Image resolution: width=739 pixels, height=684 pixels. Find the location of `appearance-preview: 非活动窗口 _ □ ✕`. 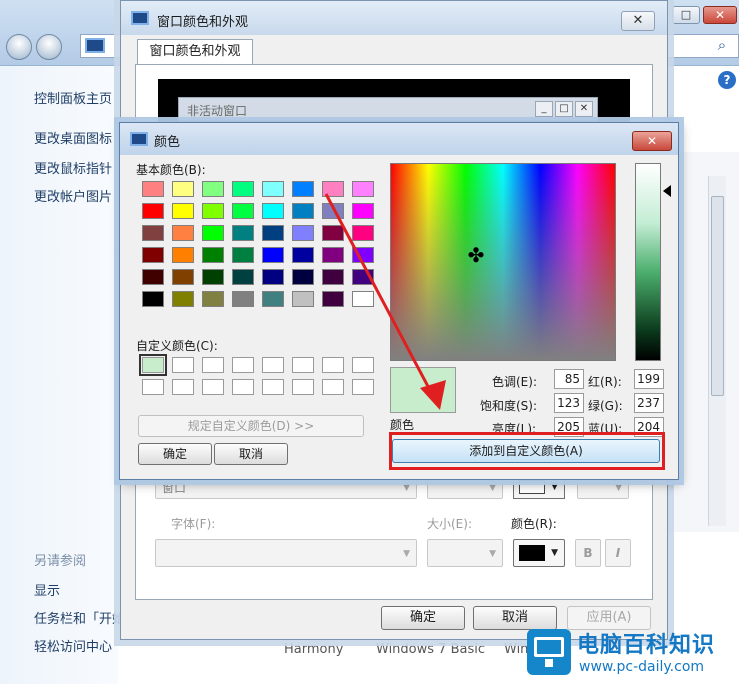

appearance-preview: 非活动窗口 _ □ ✕ is located at coordinates (394, 101).